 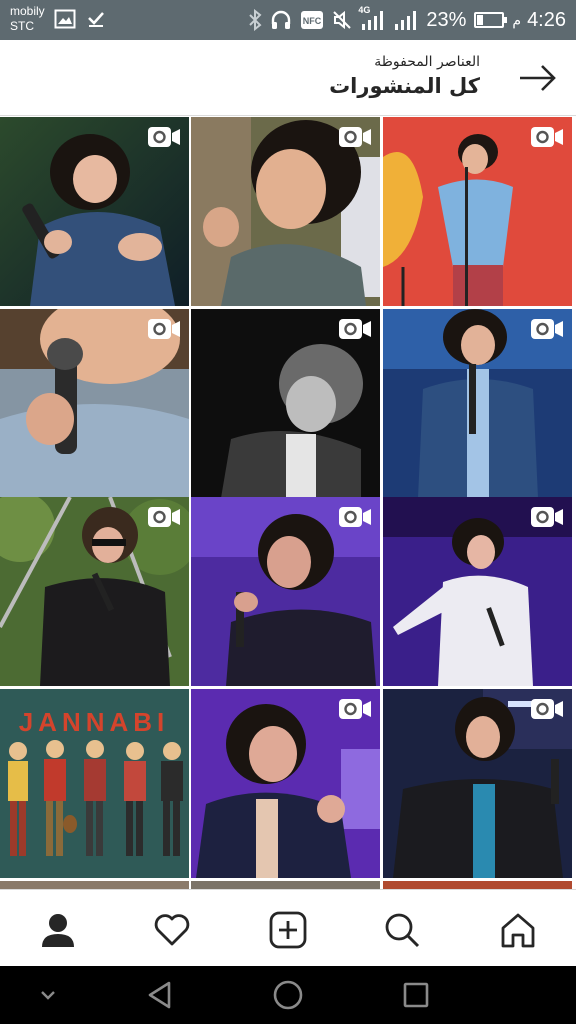 What do you see at coordinates (65, 19) in the screenshot?
I see `image-icon` at bounding box center [65, 19].